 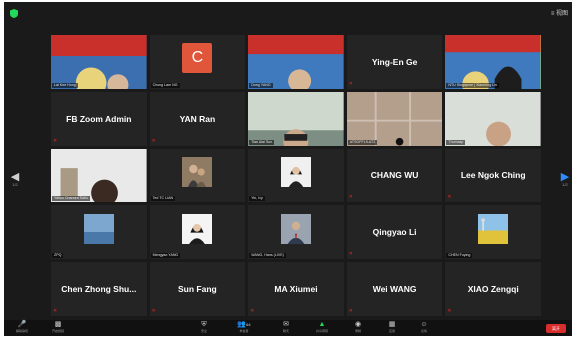 I want to click on security-button: ⛨ 安全, so click(x=204, y=328).